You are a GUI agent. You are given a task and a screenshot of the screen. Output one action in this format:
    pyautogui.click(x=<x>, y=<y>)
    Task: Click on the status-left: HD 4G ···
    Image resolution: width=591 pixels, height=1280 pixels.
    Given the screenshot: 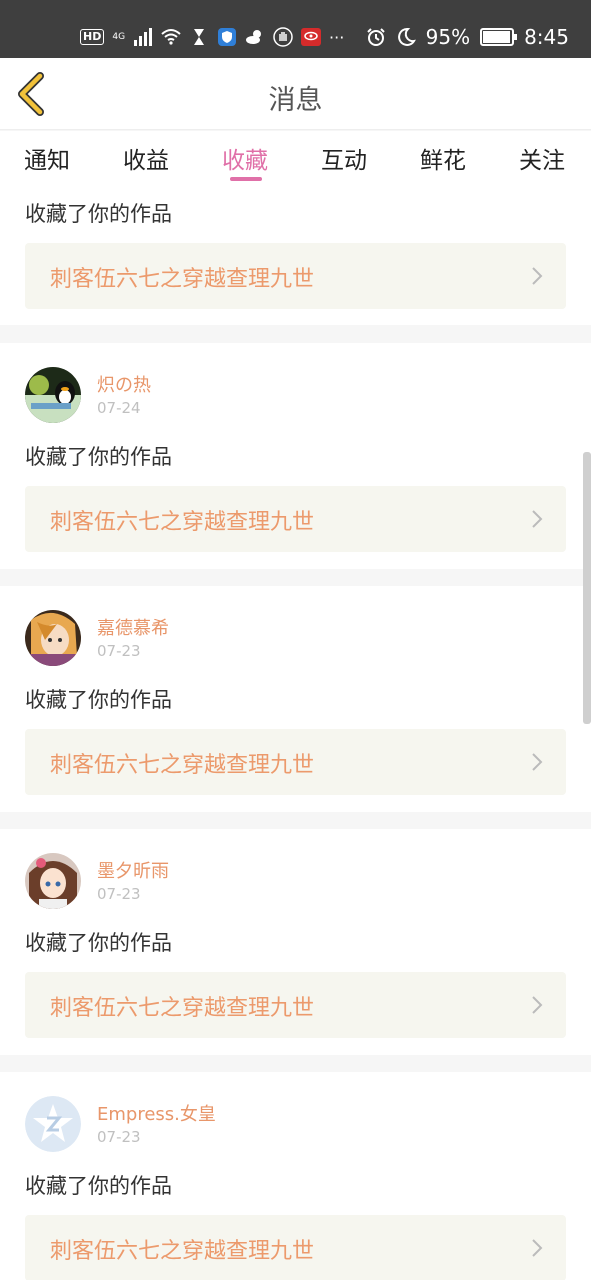 What is the action you would take?
    pyautogui.click(x=212, y=37)
    